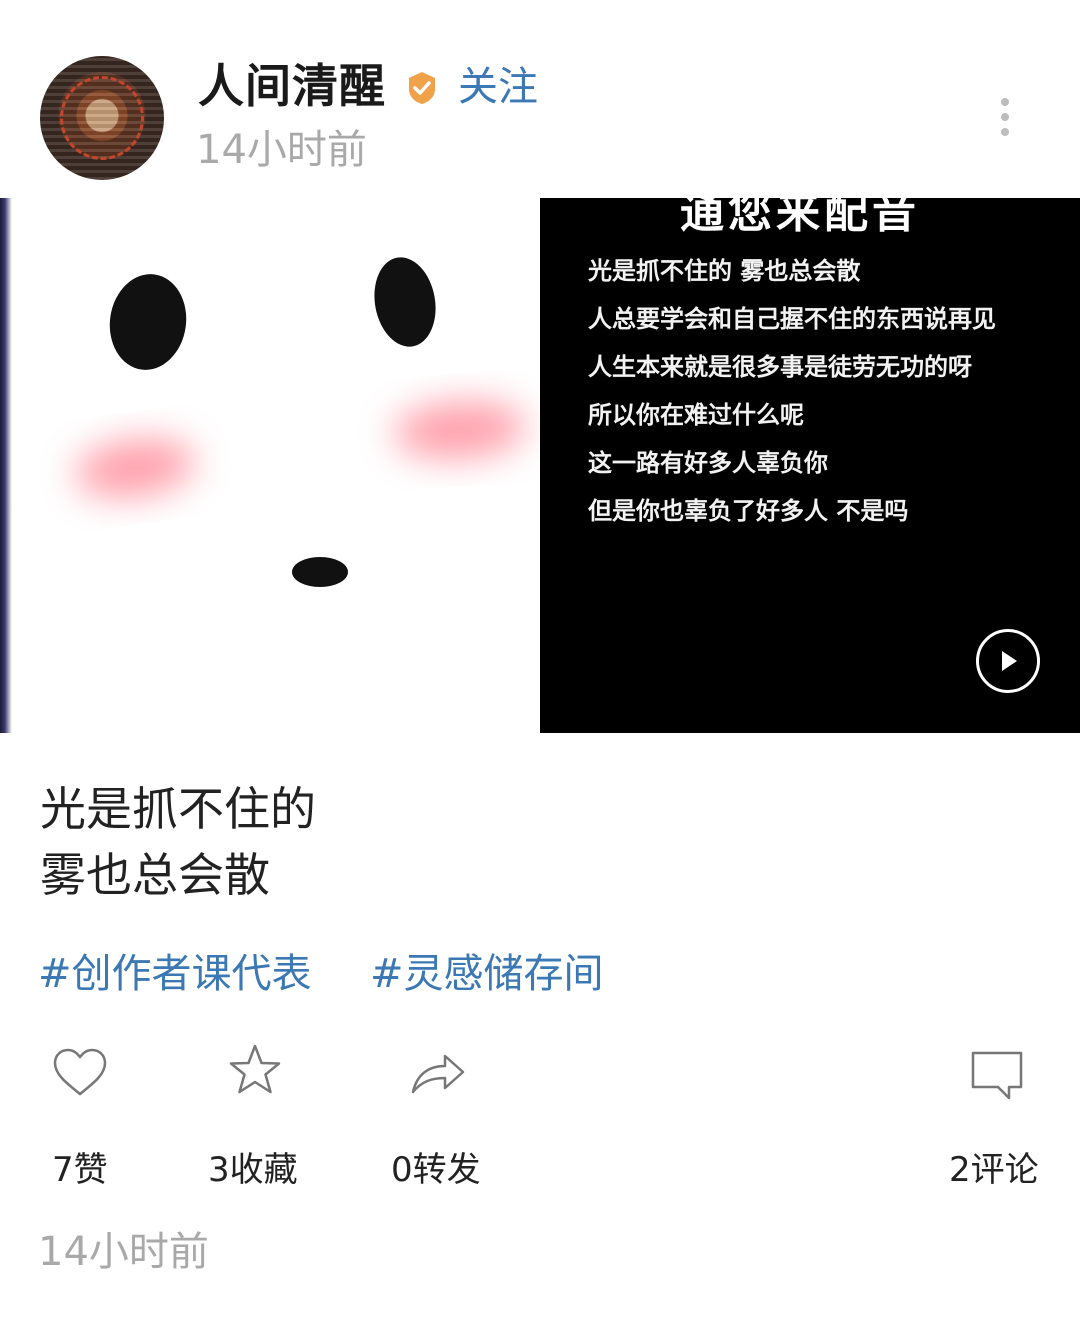  Describe the element at coordinates (422, 88) in the screenshot. I see `verified-badge-icon` at that location.